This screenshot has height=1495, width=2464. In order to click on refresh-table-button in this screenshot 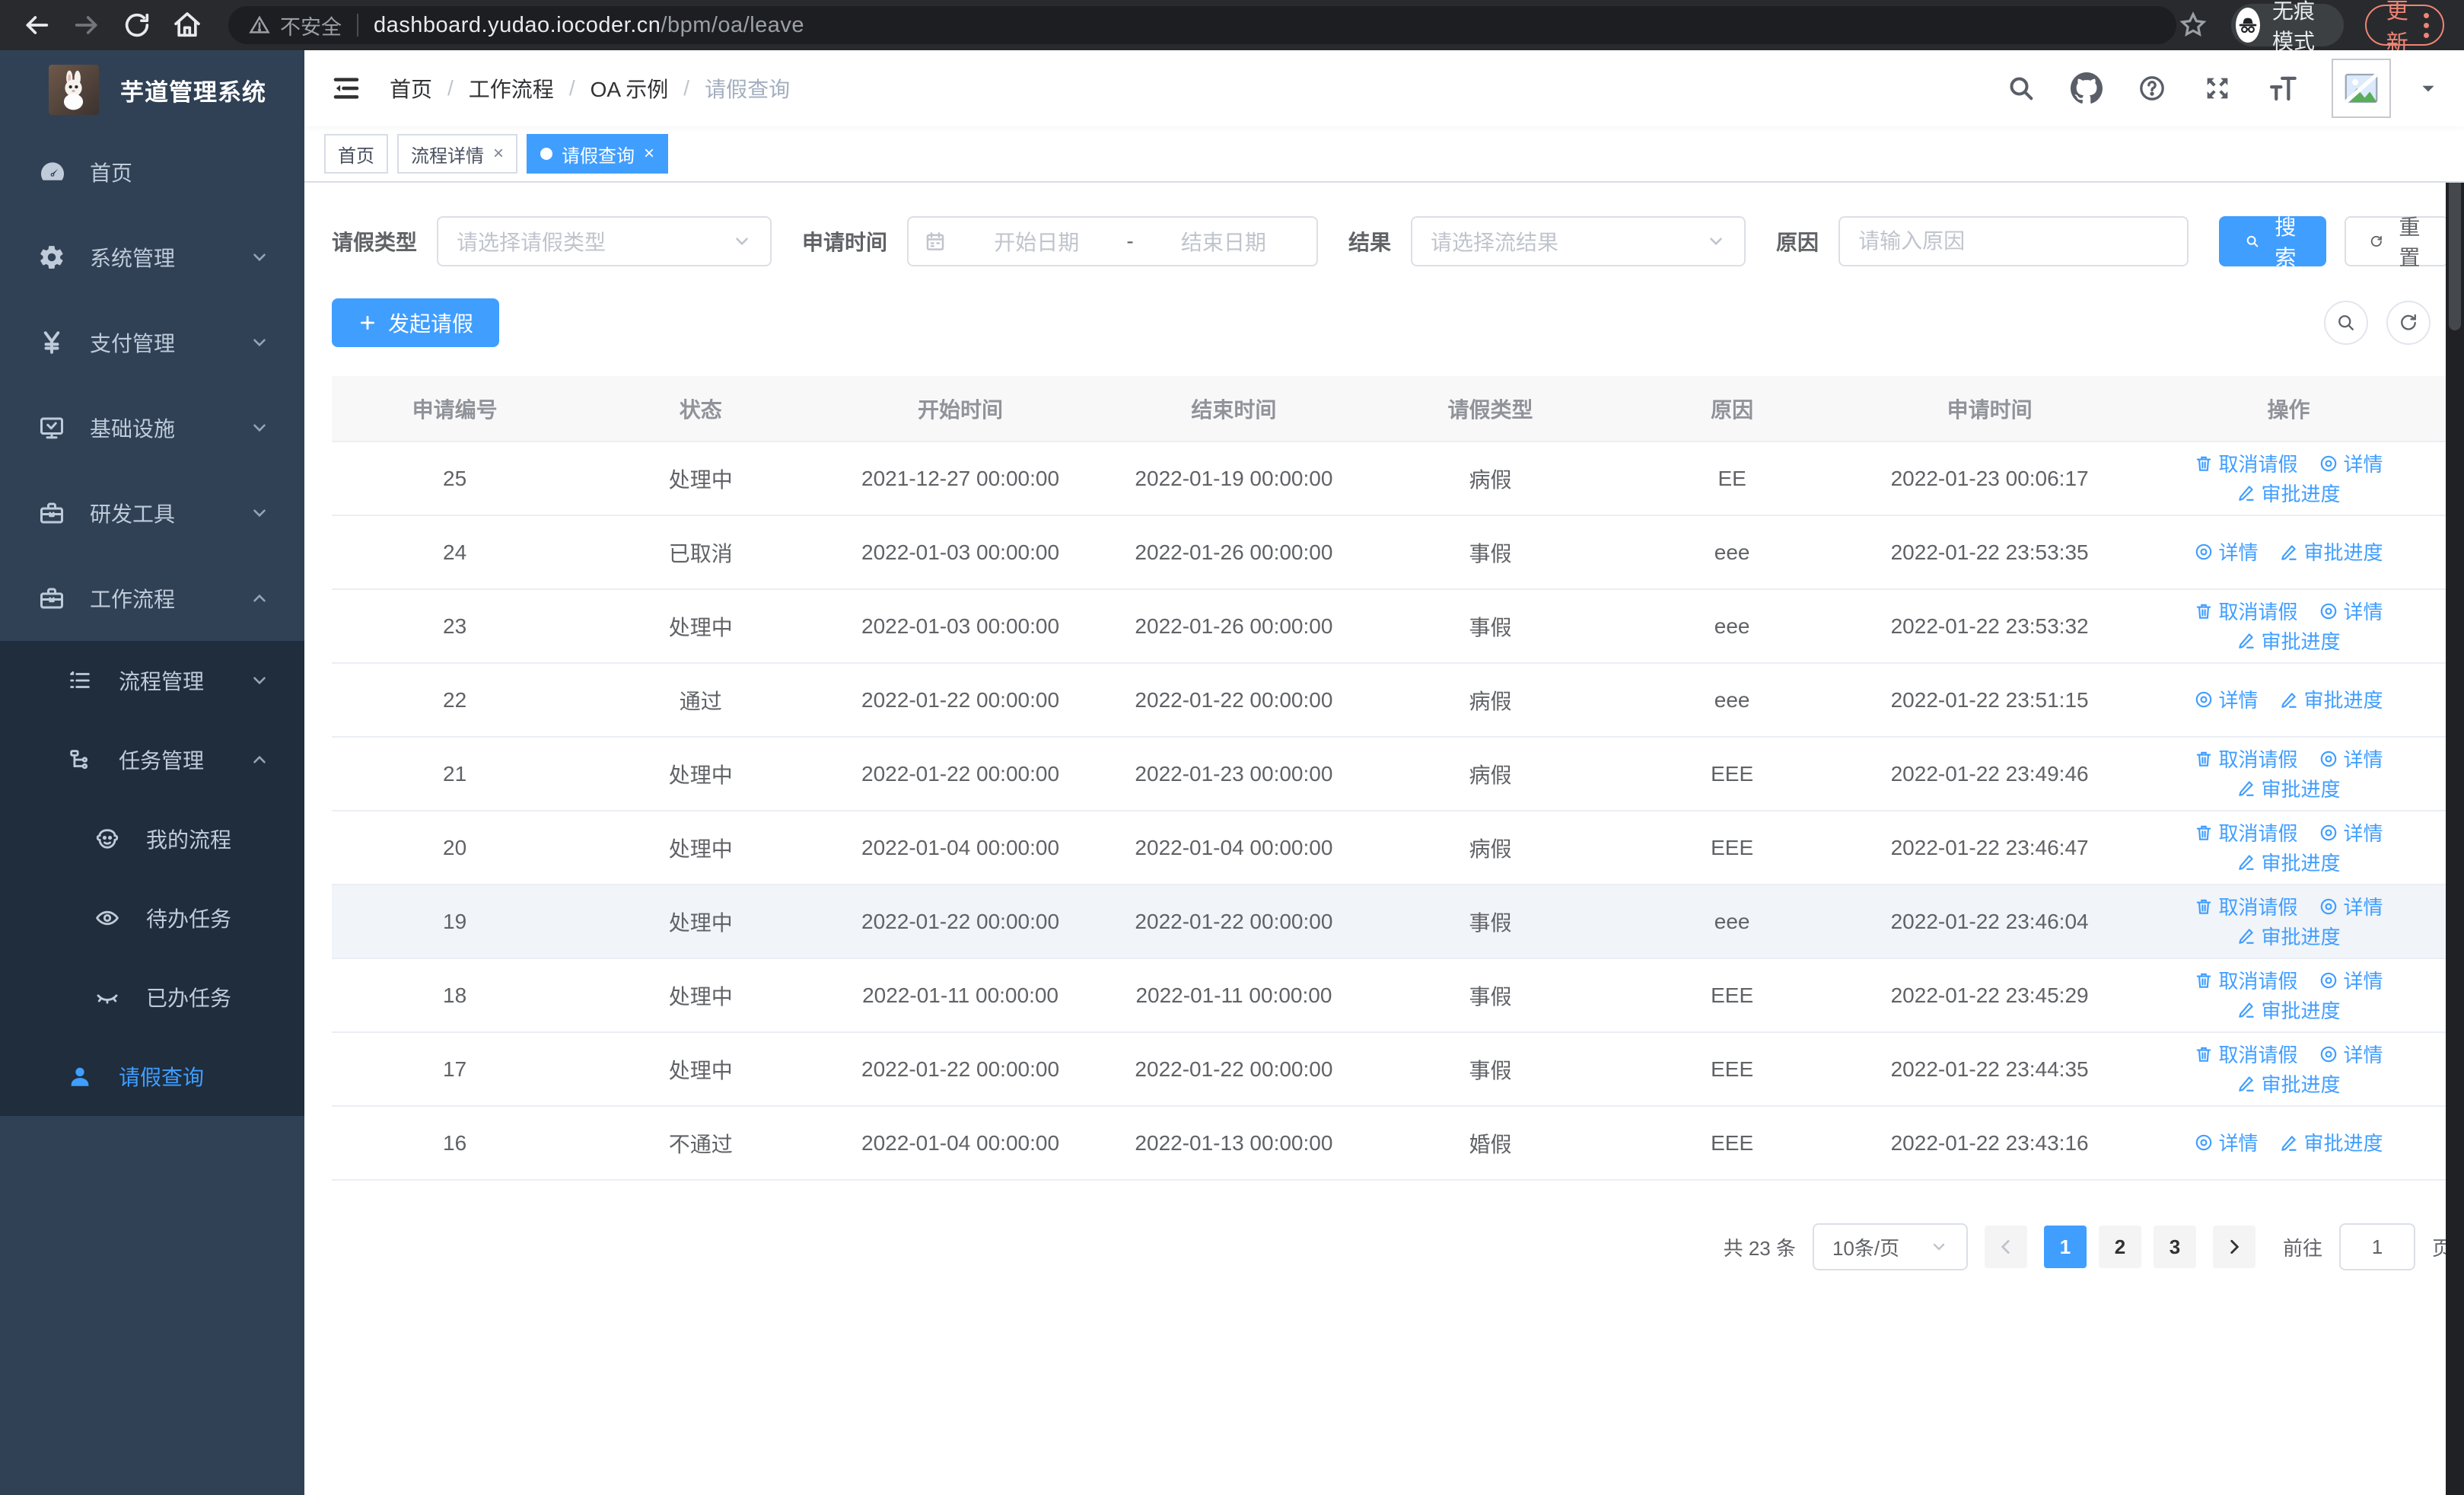, I will do `click(2408, 323)`.